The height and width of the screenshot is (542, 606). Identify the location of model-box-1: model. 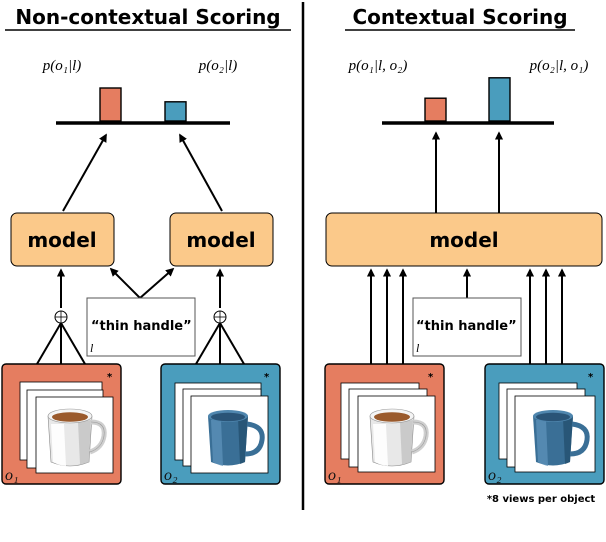
(62, 239).